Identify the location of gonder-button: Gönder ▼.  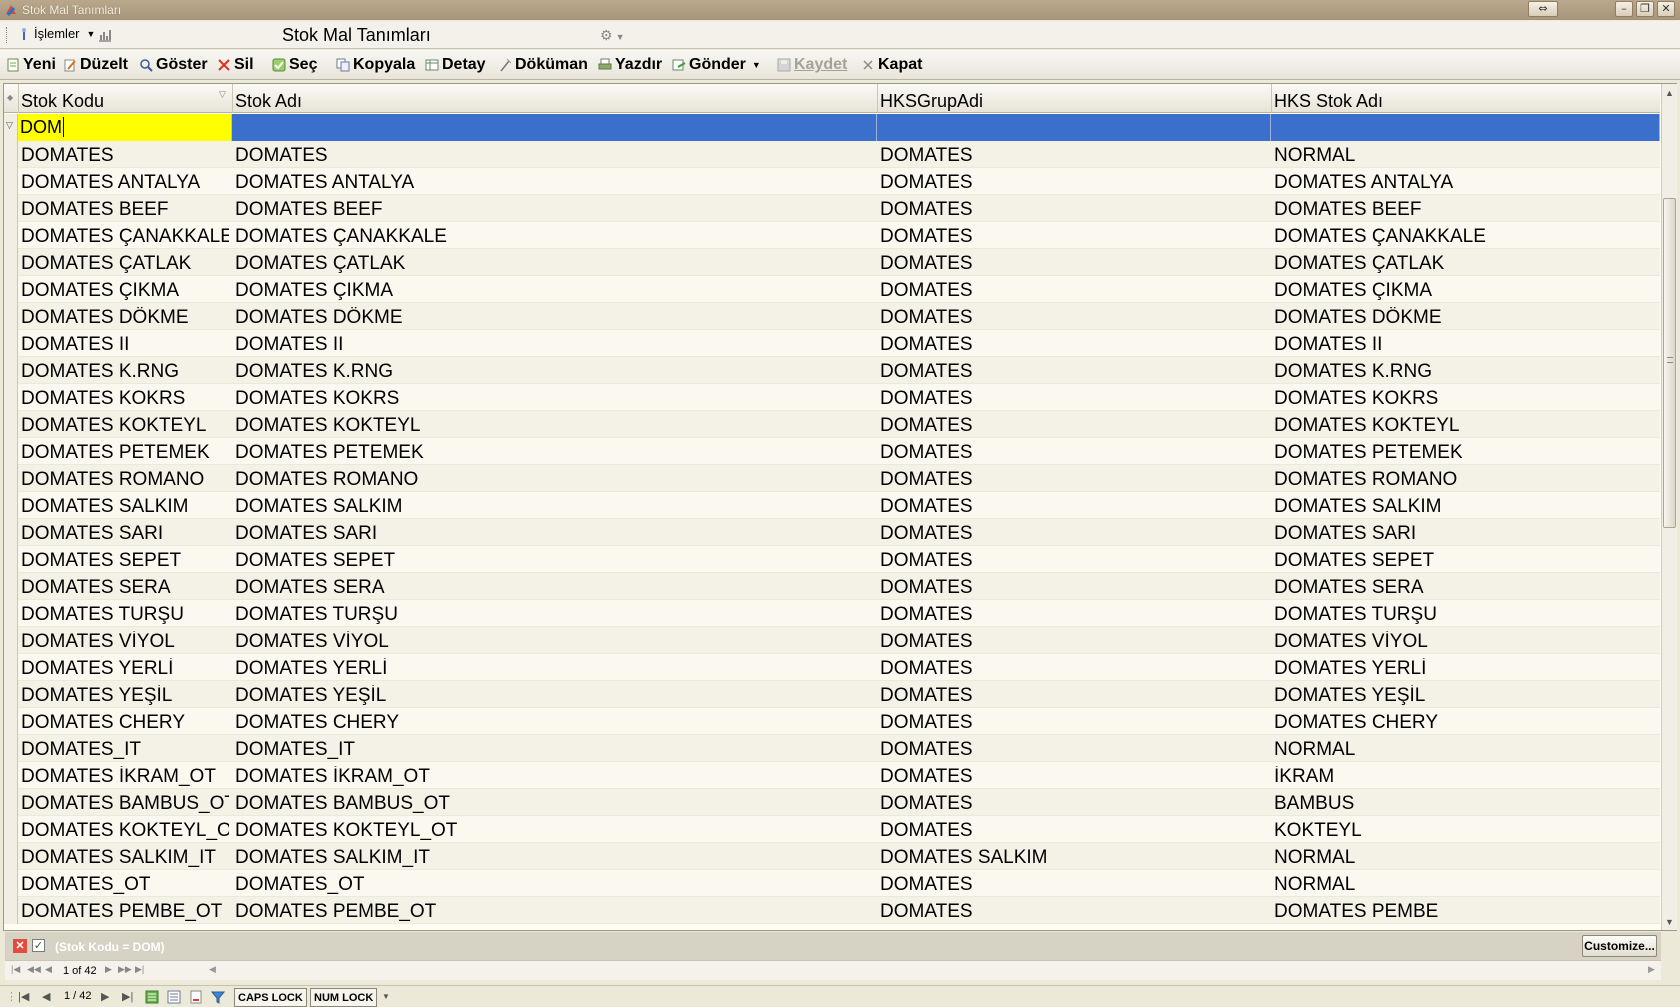
(716, 65).